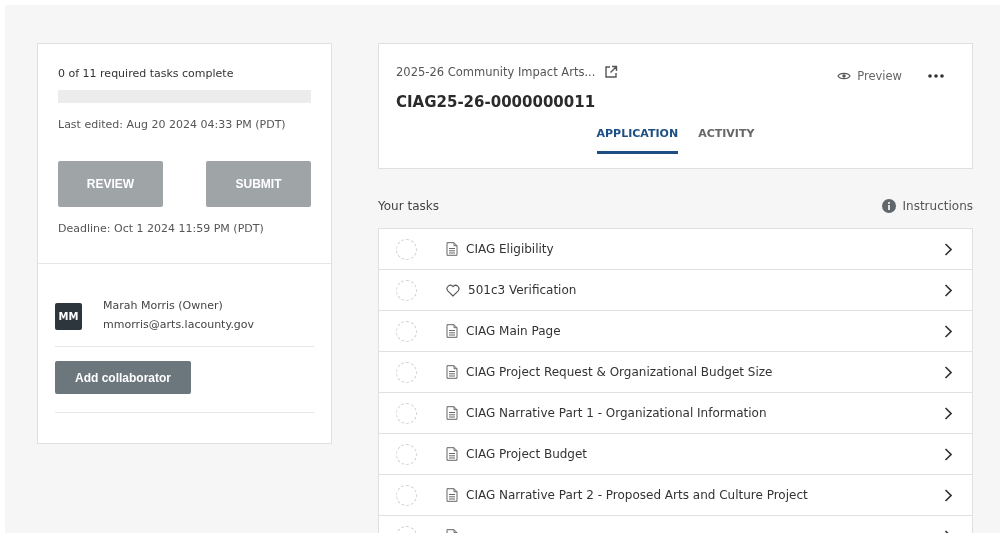  What do you see at coordinates (869, 76) in the screenshot?
I see `preview-button: Preview` at bounding box center [869, 76].